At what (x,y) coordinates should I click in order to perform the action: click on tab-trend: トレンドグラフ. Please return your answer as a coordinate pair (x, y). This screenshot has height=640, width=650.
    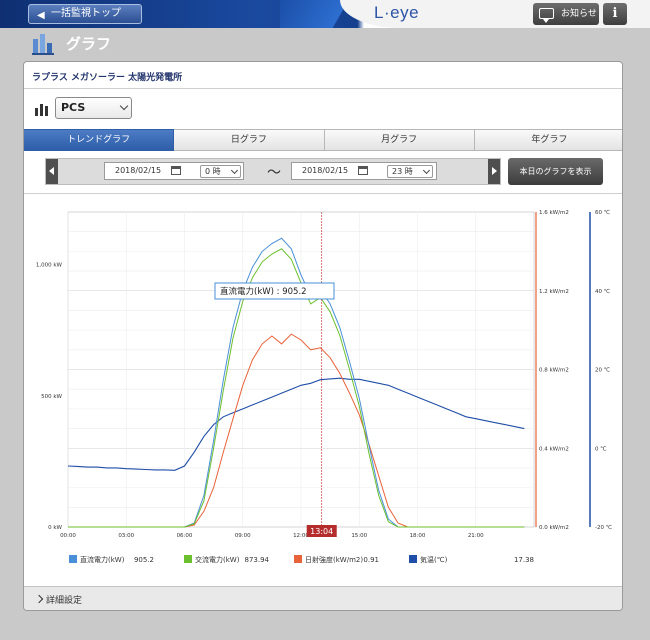
    Looking at the image, I should click on (99, 140).